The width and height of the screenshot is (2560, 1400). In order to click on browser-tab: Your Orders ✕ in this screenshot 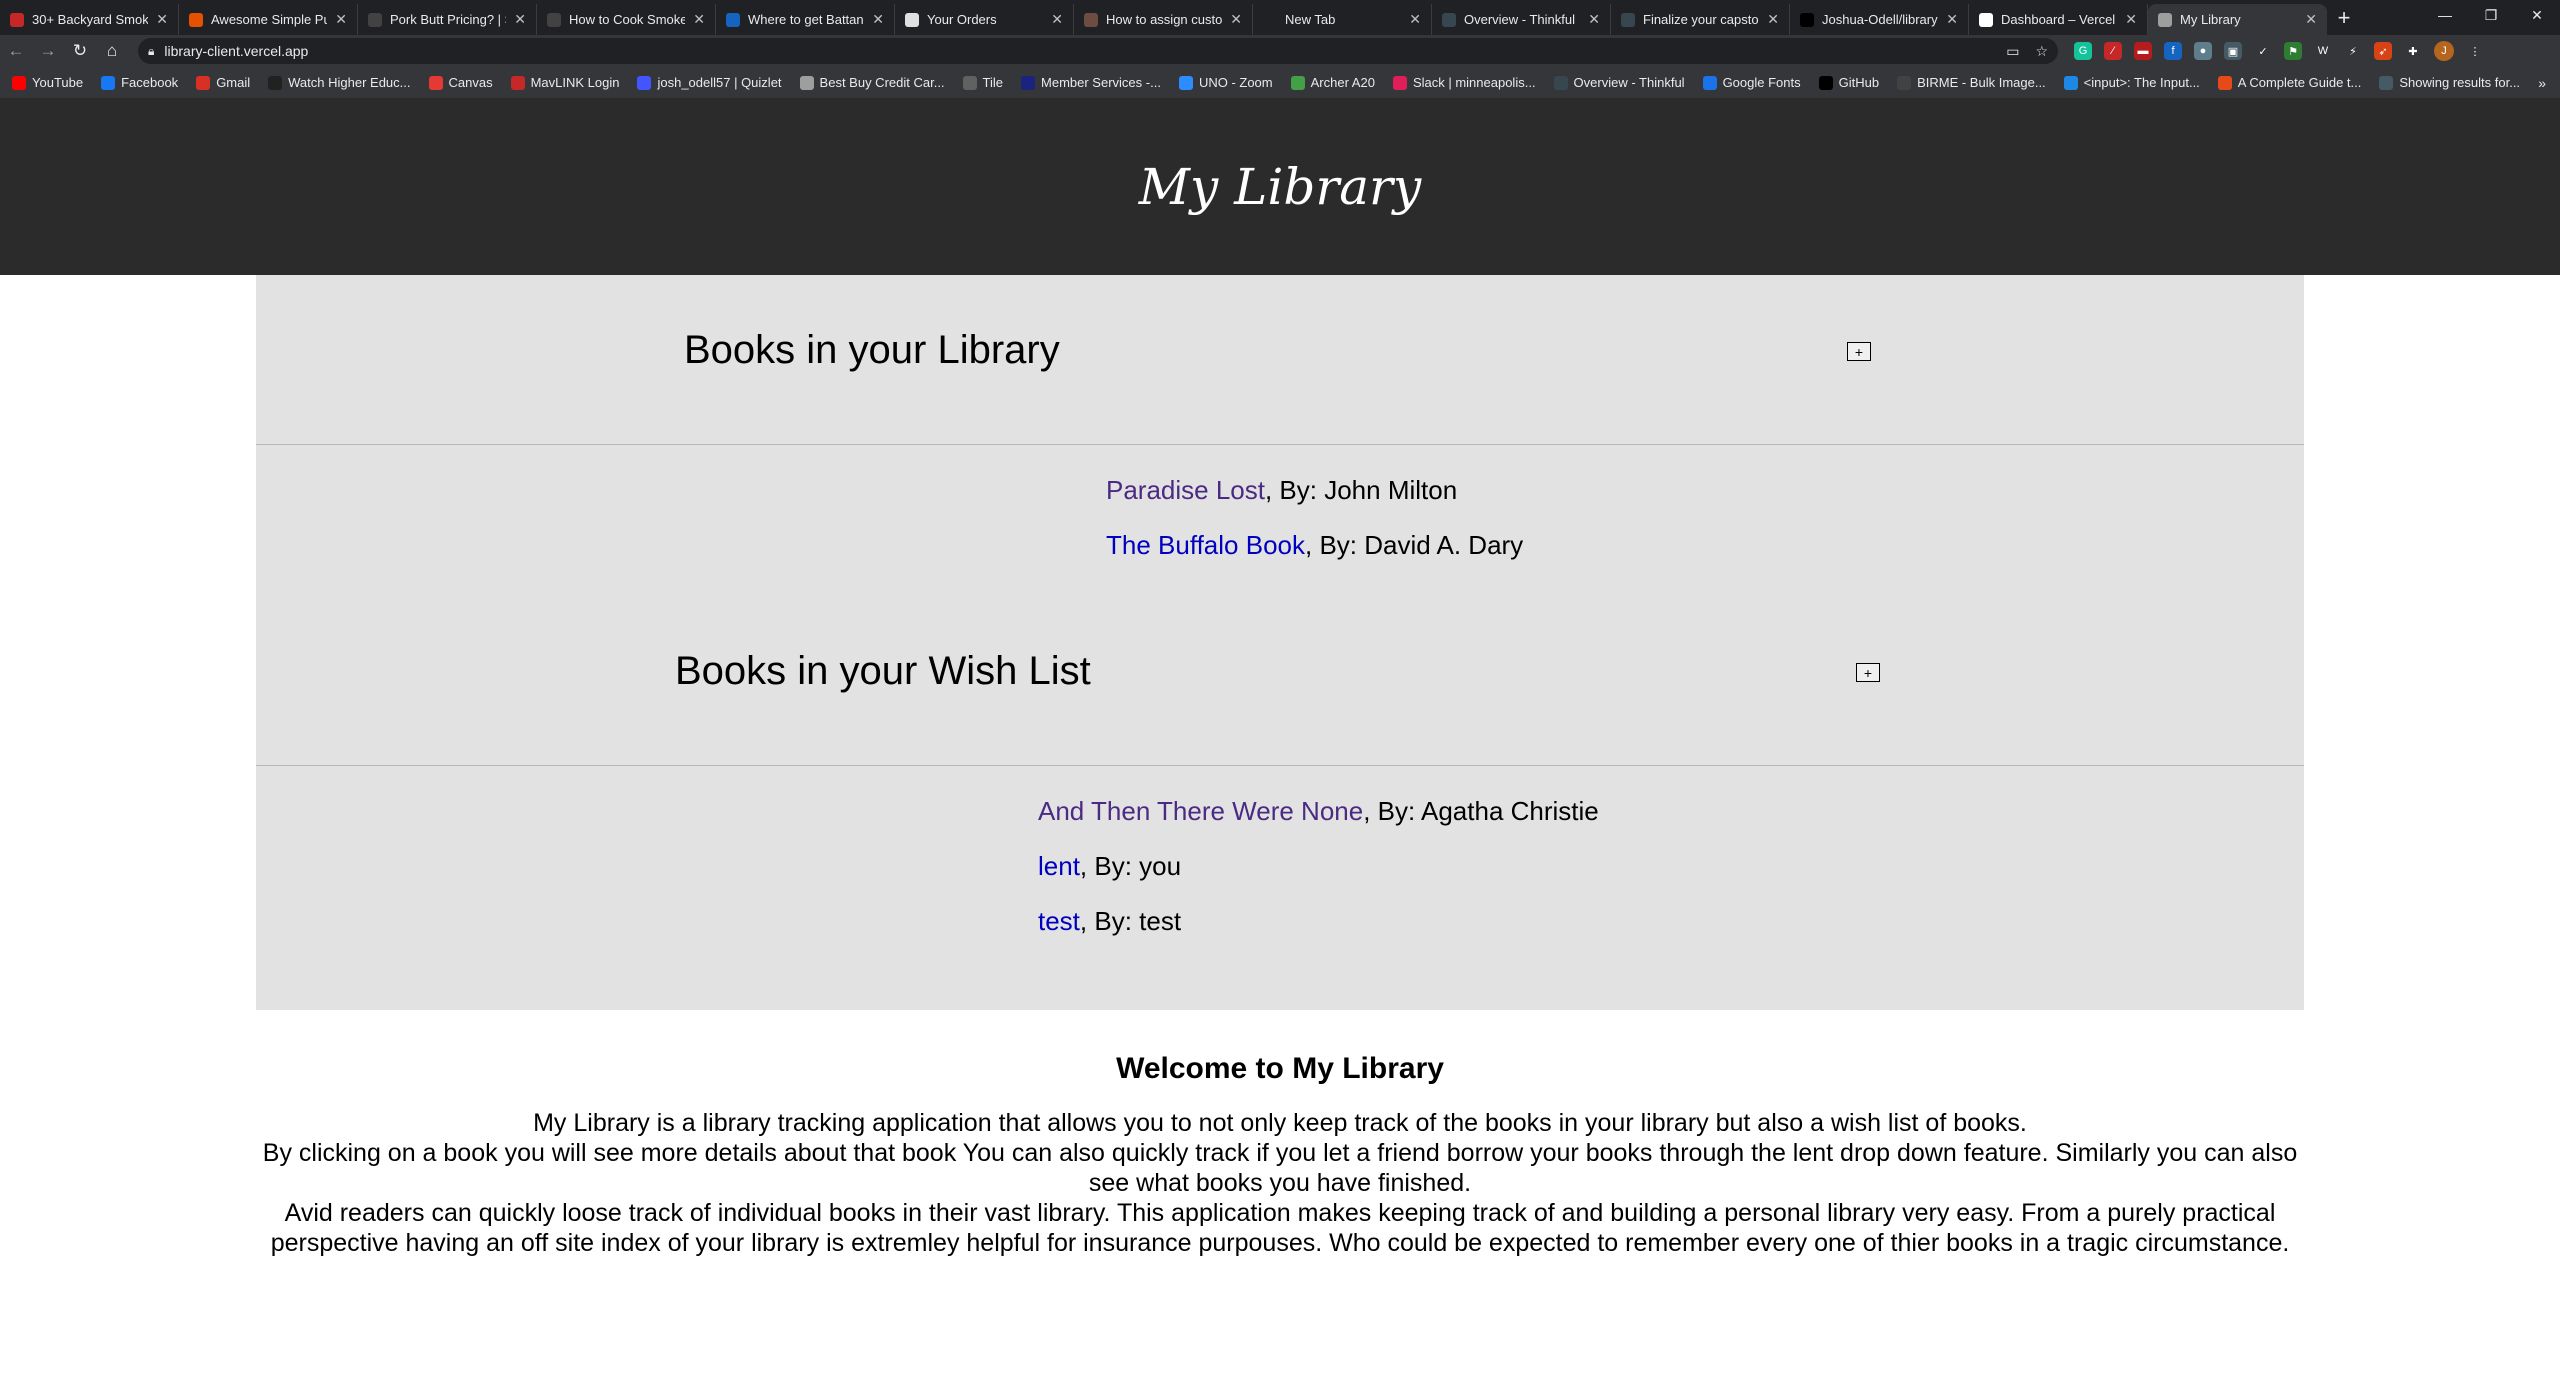, I will do `click(984, 19)`.